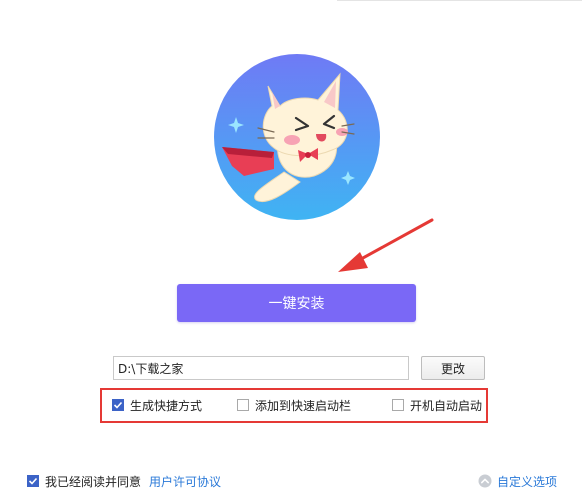 The width and height of the screenshot is (582, 501). What do you see at coordinates (385, 246) in the screenshot?
I see `red-arrow-icon` at bounding box center [385, 246].